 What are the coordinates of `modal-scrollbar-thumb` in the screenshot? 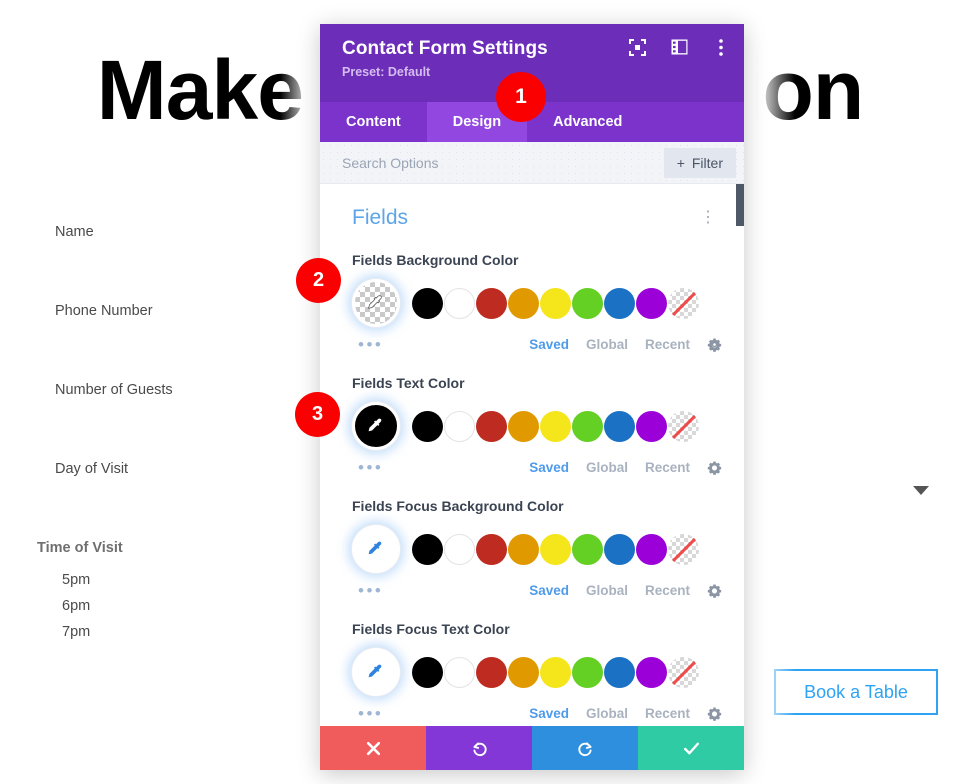 It's located at (740, 205).